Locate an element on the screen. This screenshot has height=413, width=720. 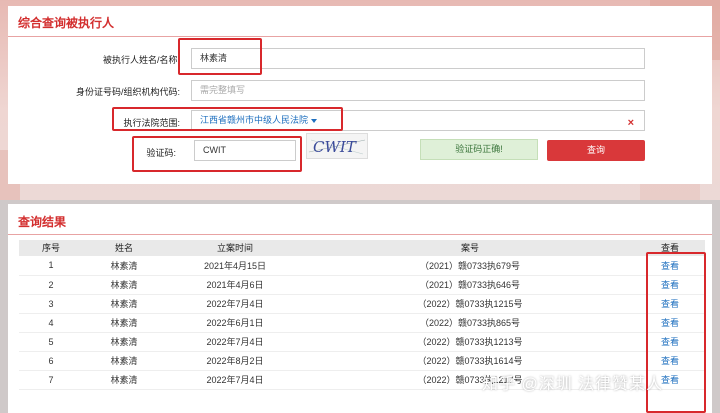
query-panel-title: 综合查询被执行人 is located at coordinates (66, 23).